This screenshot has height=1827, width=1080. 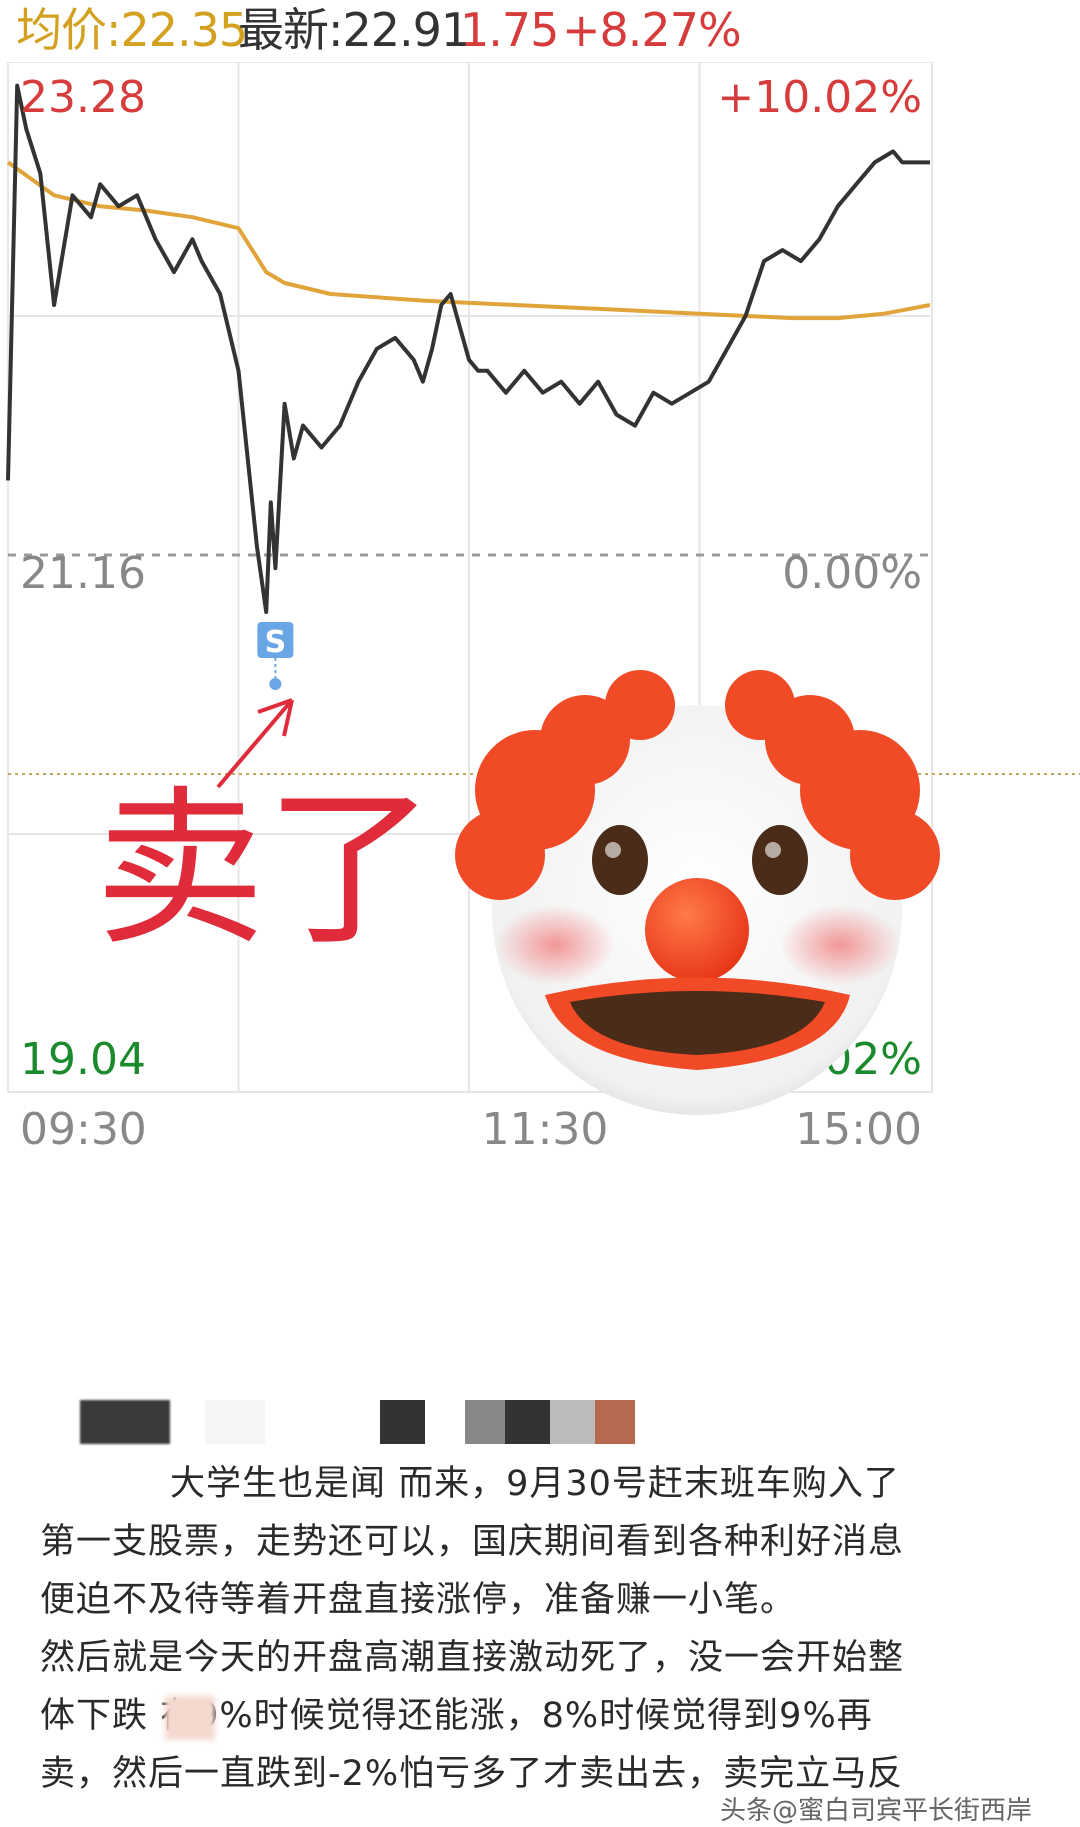 I want to click on latest-price: 最新:22.91, so click(x=354, y=30).